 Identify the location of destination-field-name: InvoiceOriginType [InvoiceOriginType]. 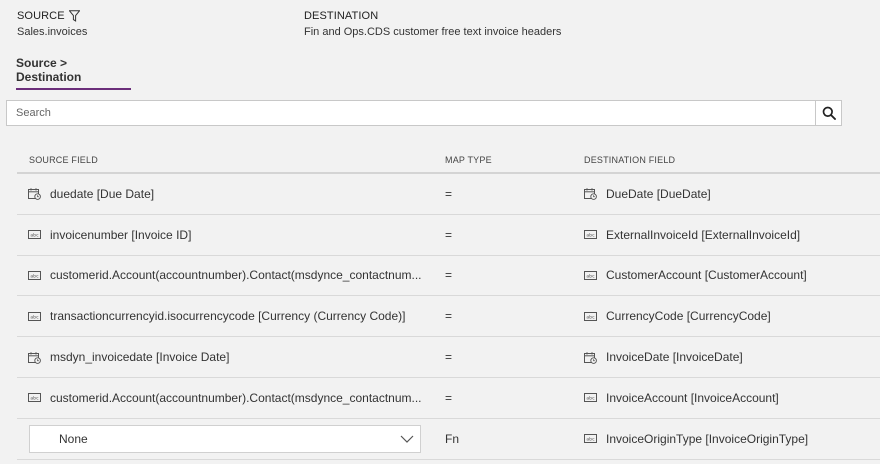
(707, 438).